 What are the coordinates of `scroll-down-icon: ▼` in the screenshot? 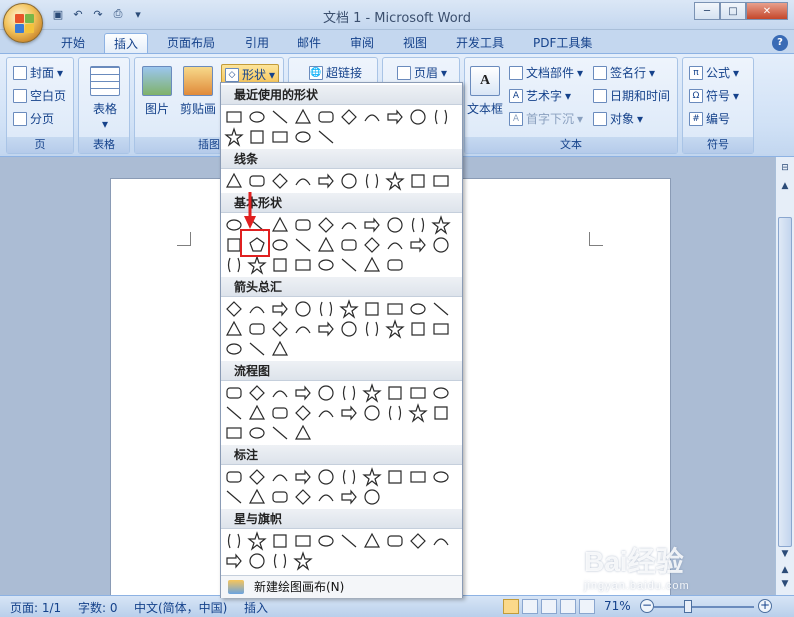 It's located at (785, 555).